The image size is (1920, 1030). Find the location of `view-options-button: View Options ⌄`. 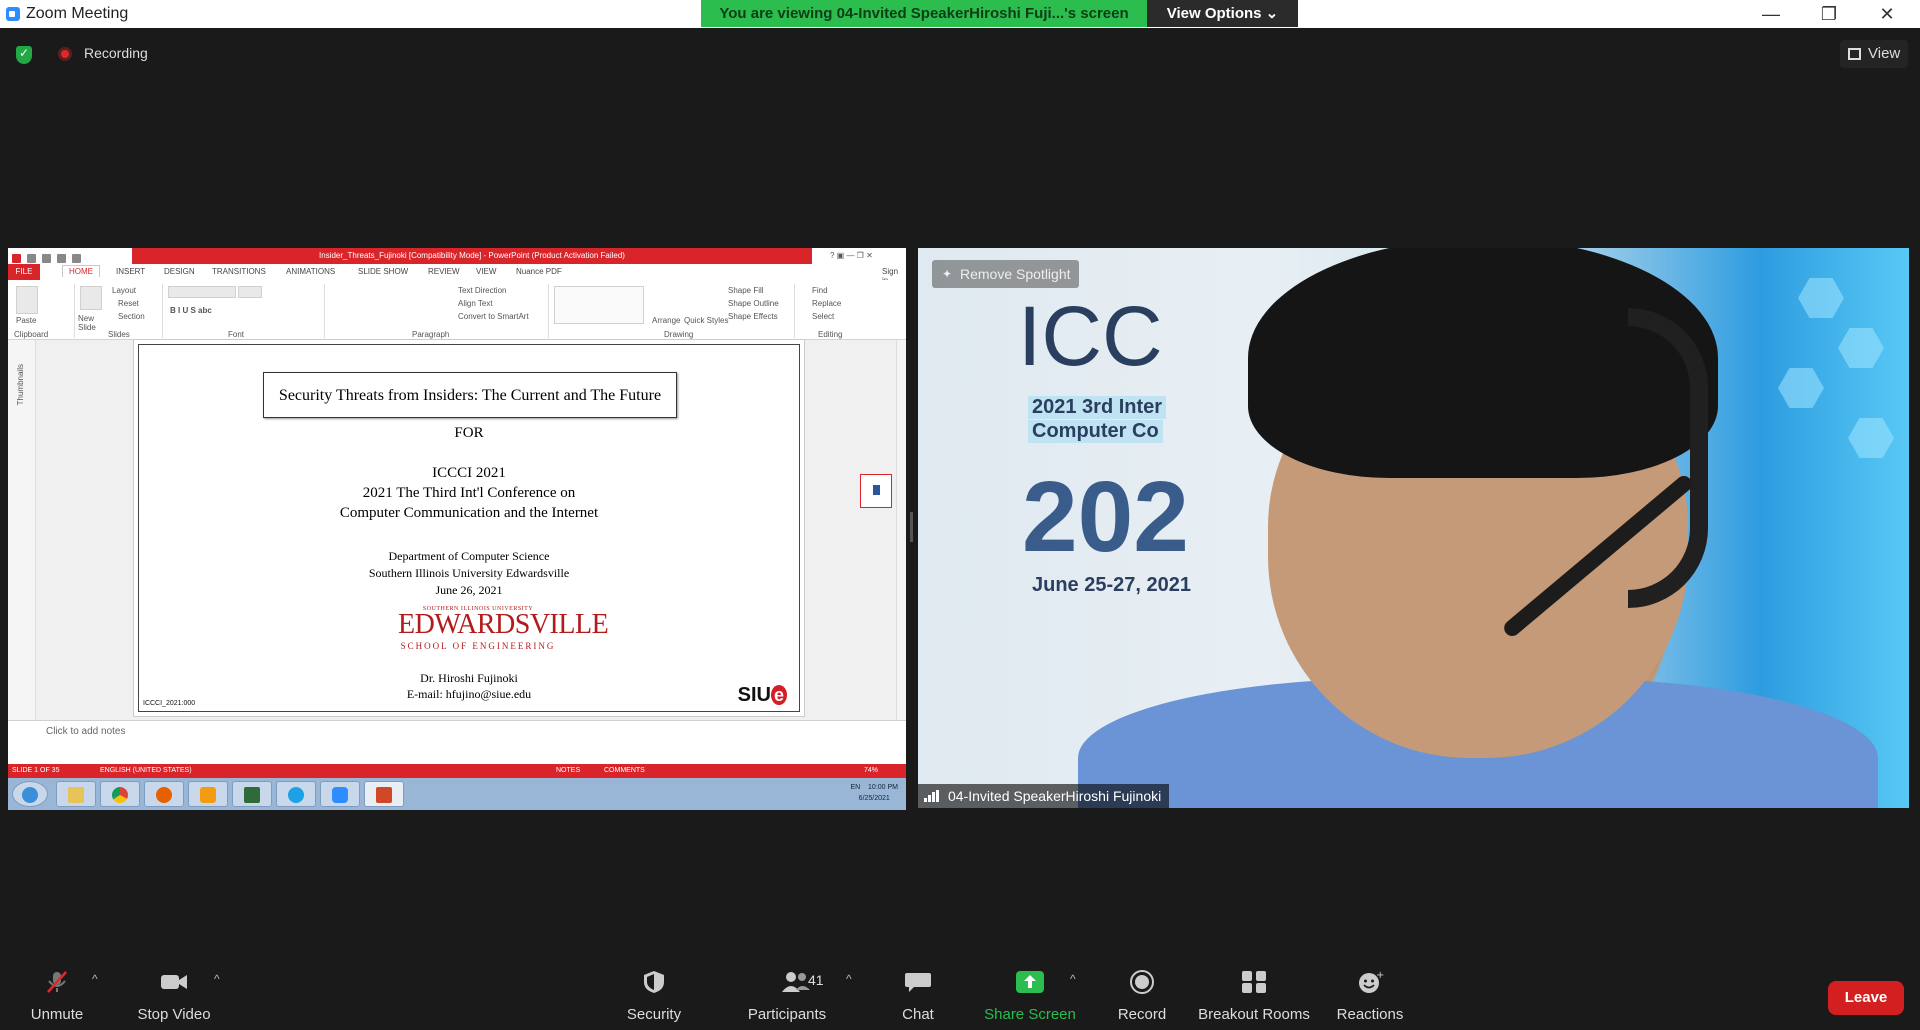

view-options-button: View Options ⌄ is located at coordinates (1222, 13).